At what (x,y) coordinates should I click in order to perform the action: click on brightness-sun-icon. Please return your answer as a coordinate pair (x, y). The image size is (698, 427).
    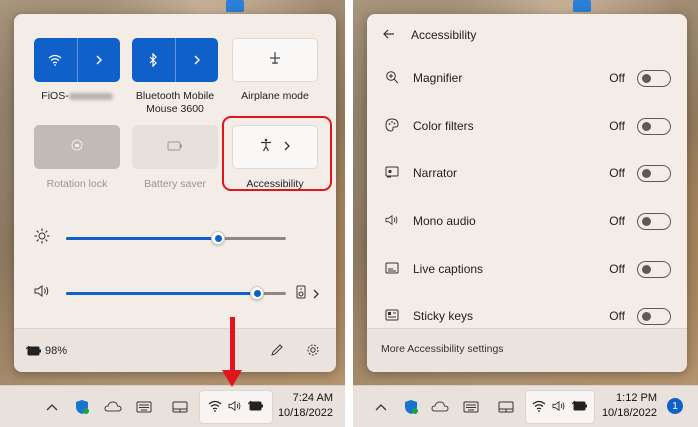
    Looking at the image, I should click on (42, 238).